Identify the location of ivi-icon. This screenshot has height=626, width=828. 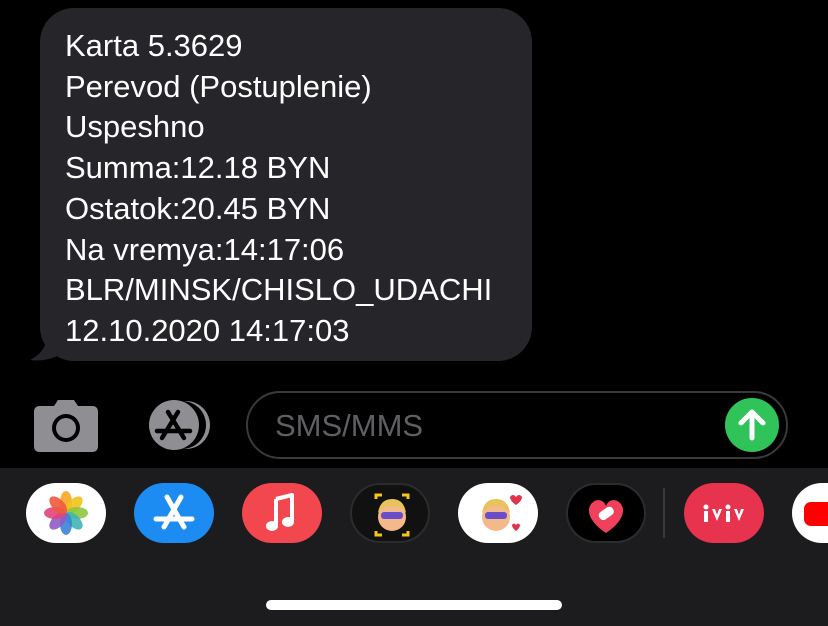
(723, 513).